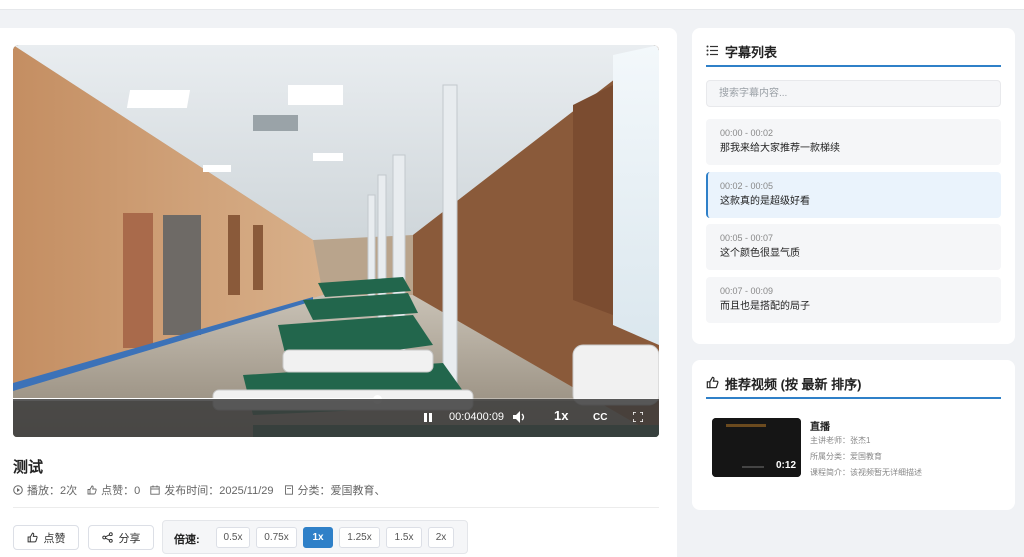  I want to click on video-thumbnail: 0:12, so click(756, 447).